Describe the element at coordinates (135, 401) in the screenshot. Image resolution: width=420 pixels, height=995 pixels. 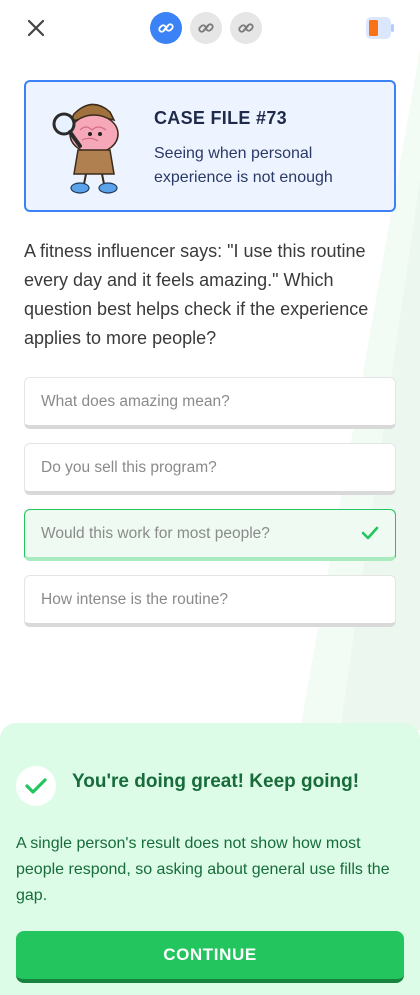
I see `option-label: What does amazing mean?` at that location.